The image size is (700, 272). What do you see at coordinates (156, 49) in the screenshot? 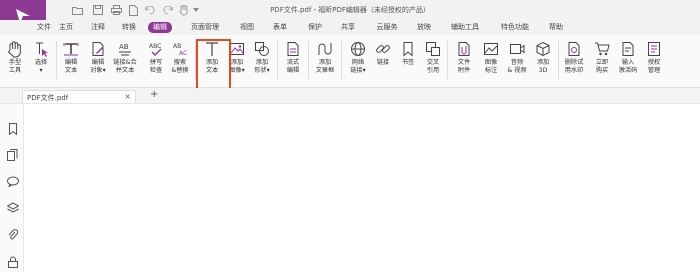
I see `spell-check-icon: ABC` at bounding box center [156, 49].